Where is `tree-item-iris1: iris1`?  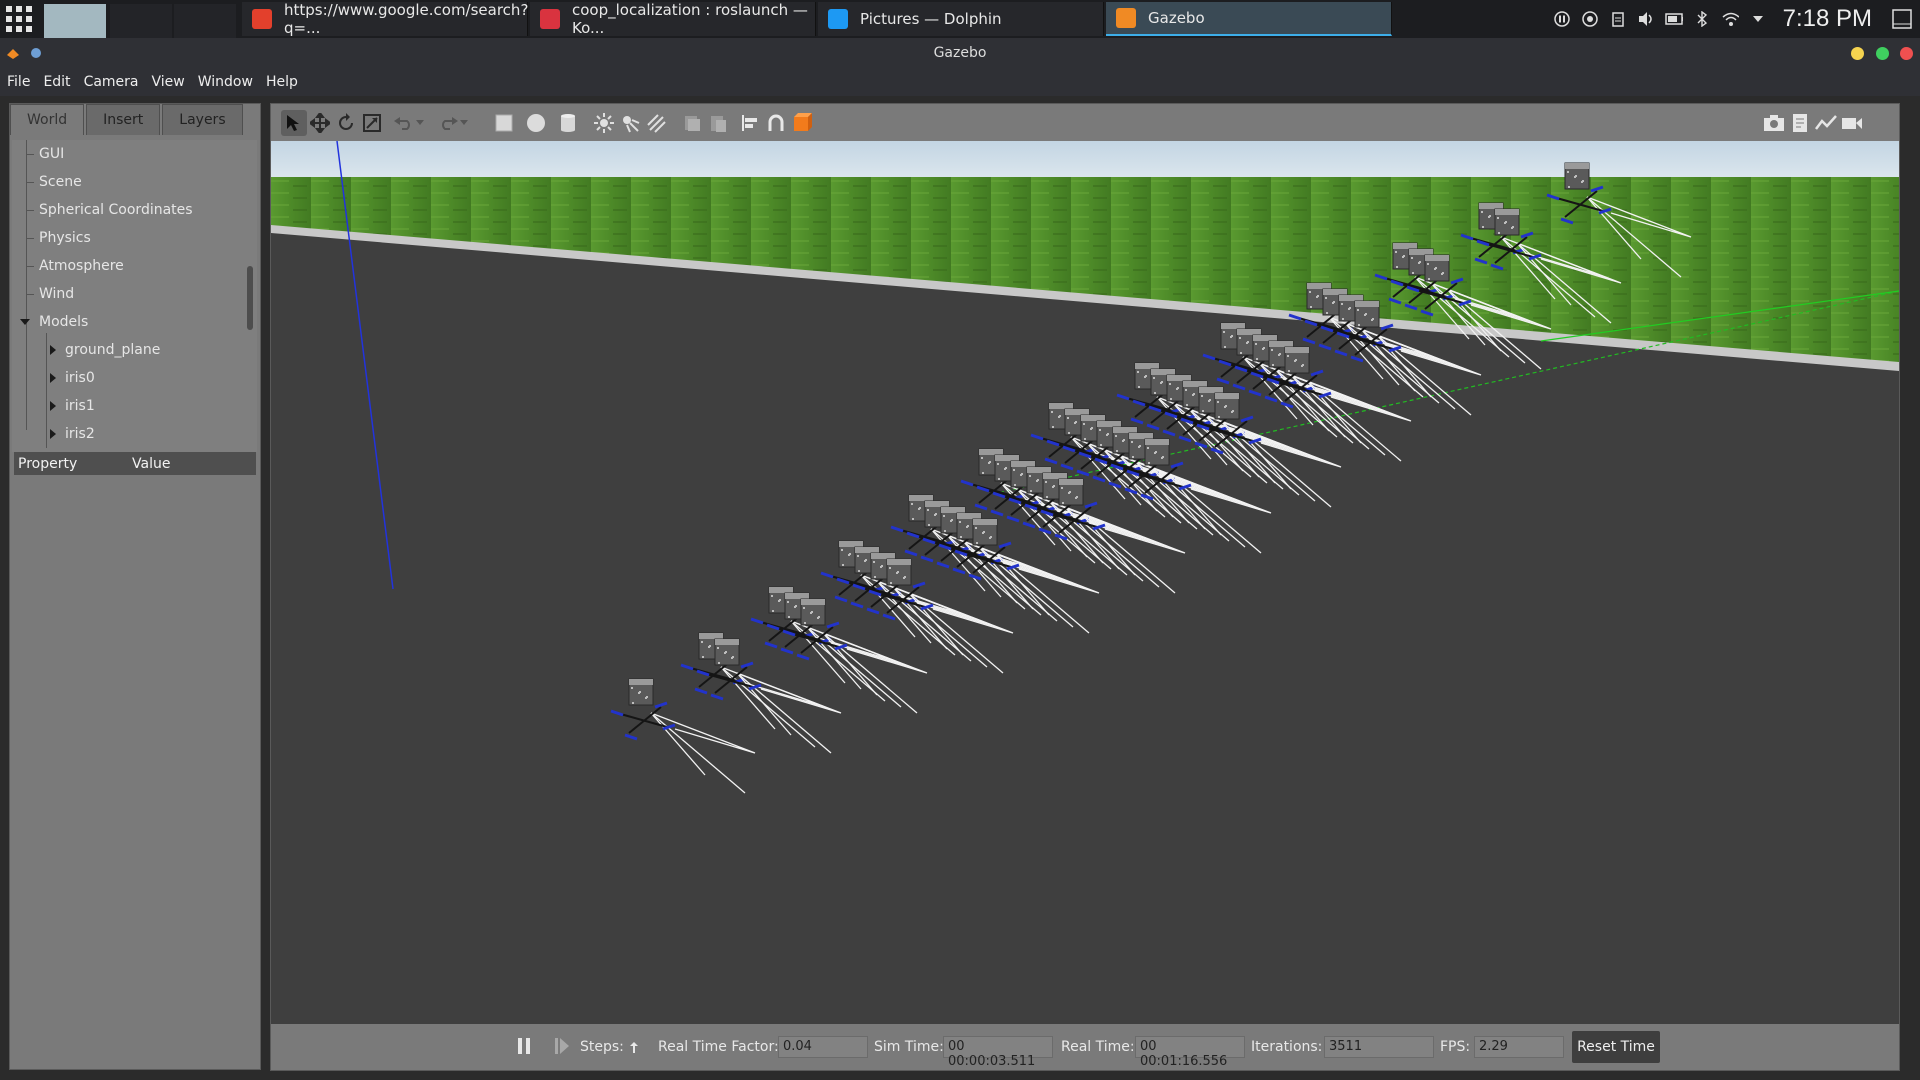 tree-item-iris1: iris1 is located at coordinates (72, 406).